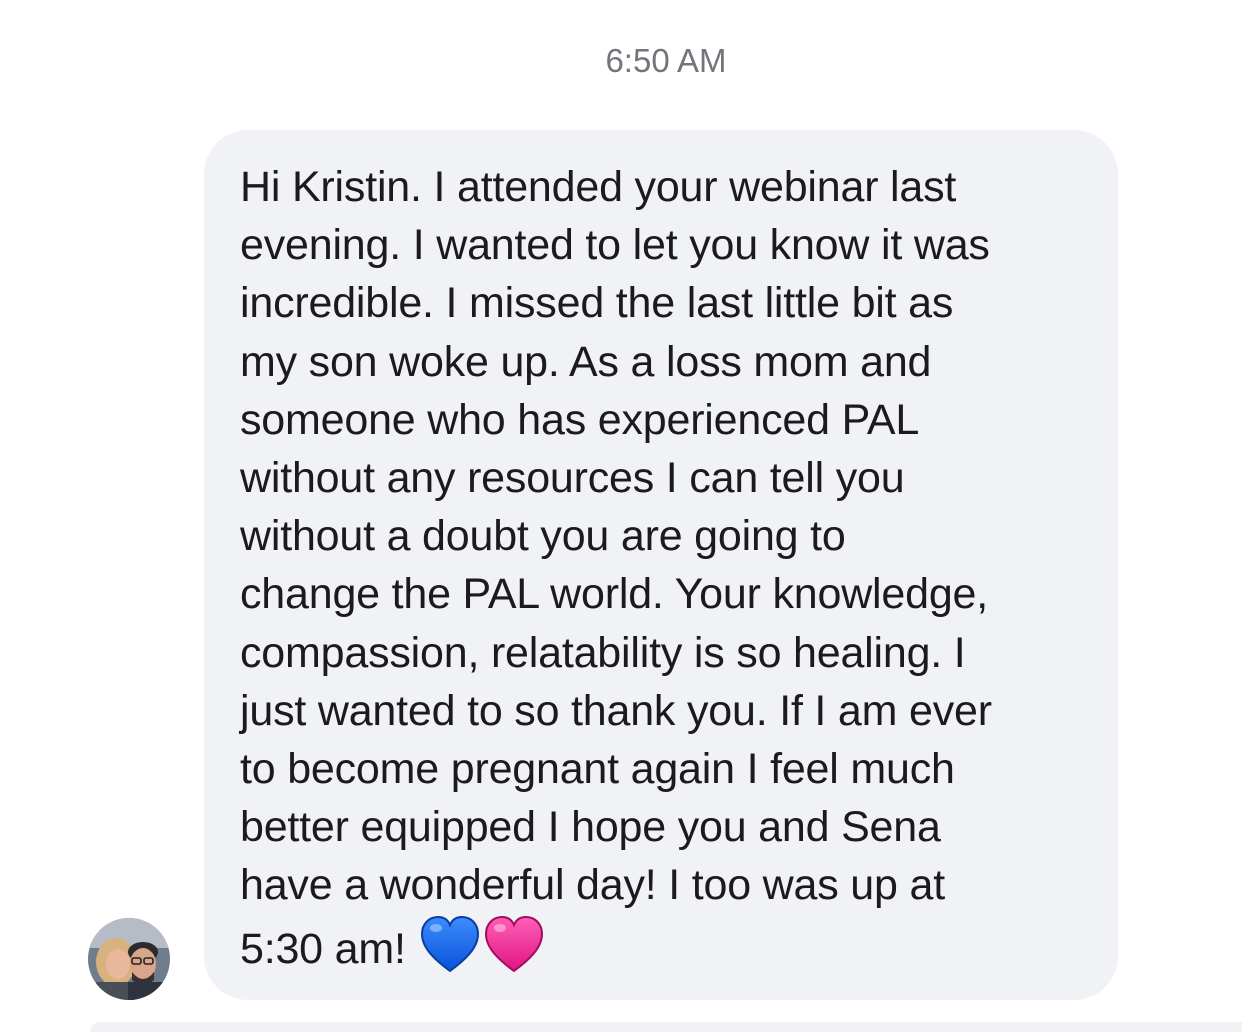 The height and width of the screenshot is (1032, 1242). Describe the element at coordinates (666, 60) in the screenshot. I see `message-timestamp: 6:50 AM` at that location.